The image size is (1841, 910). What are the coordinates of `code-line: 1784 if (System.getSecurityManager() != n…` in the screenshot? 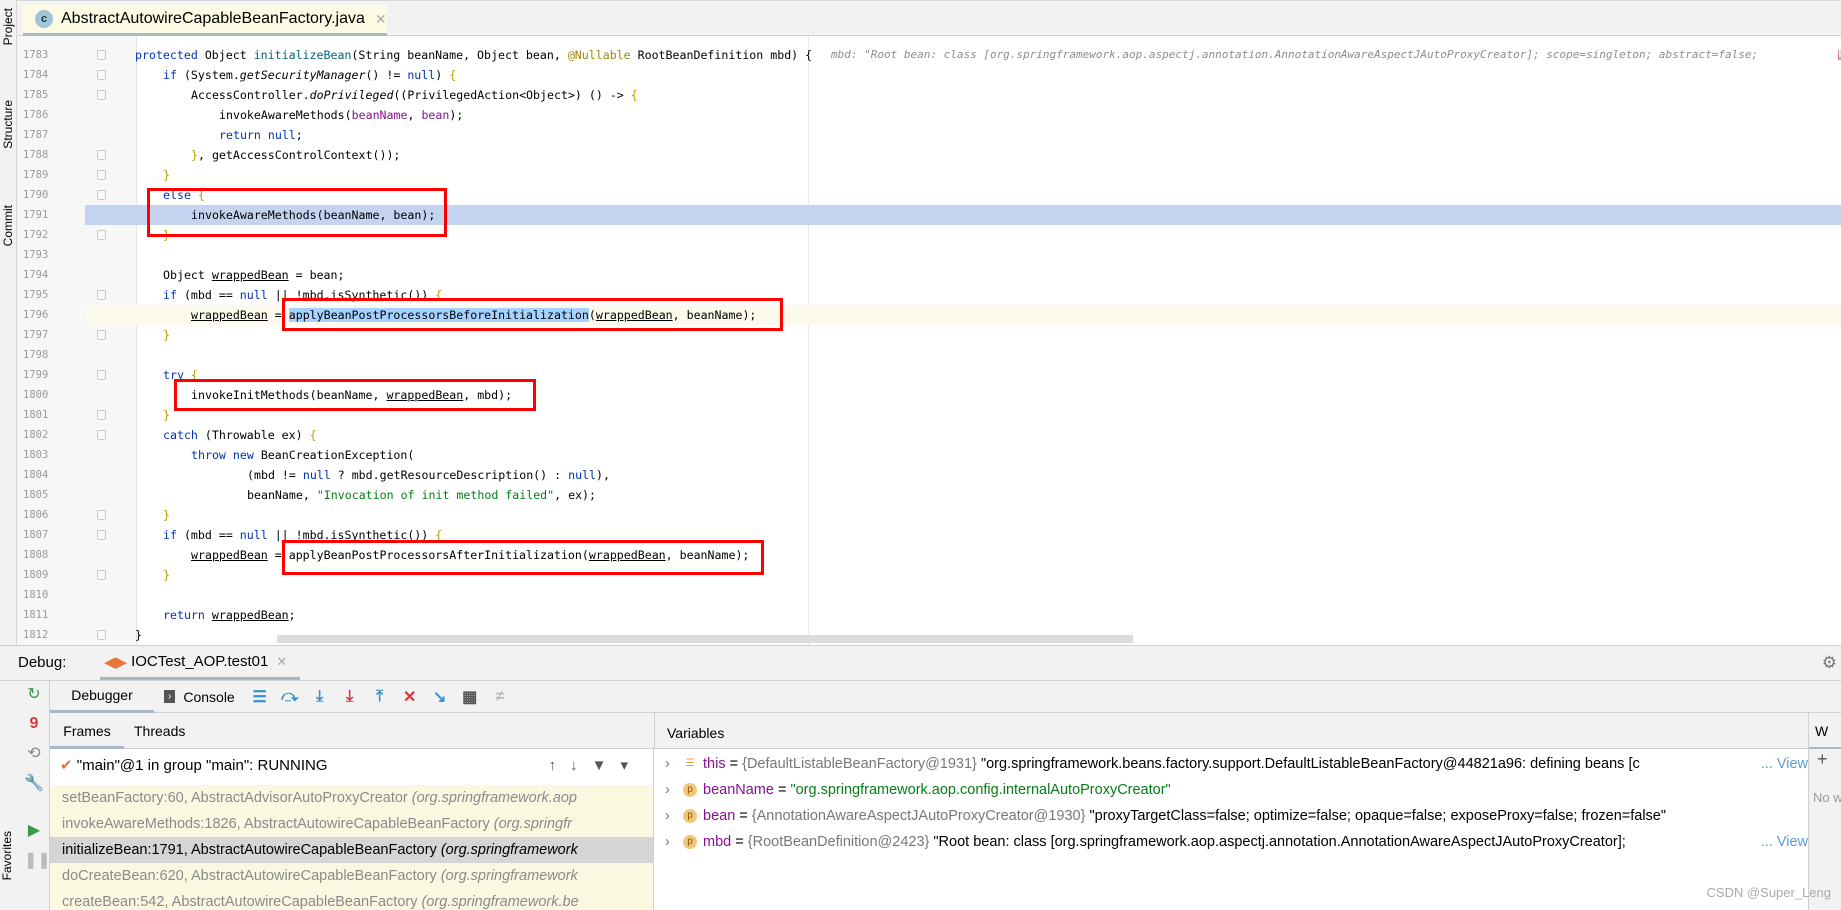 It's located at (929, 75).